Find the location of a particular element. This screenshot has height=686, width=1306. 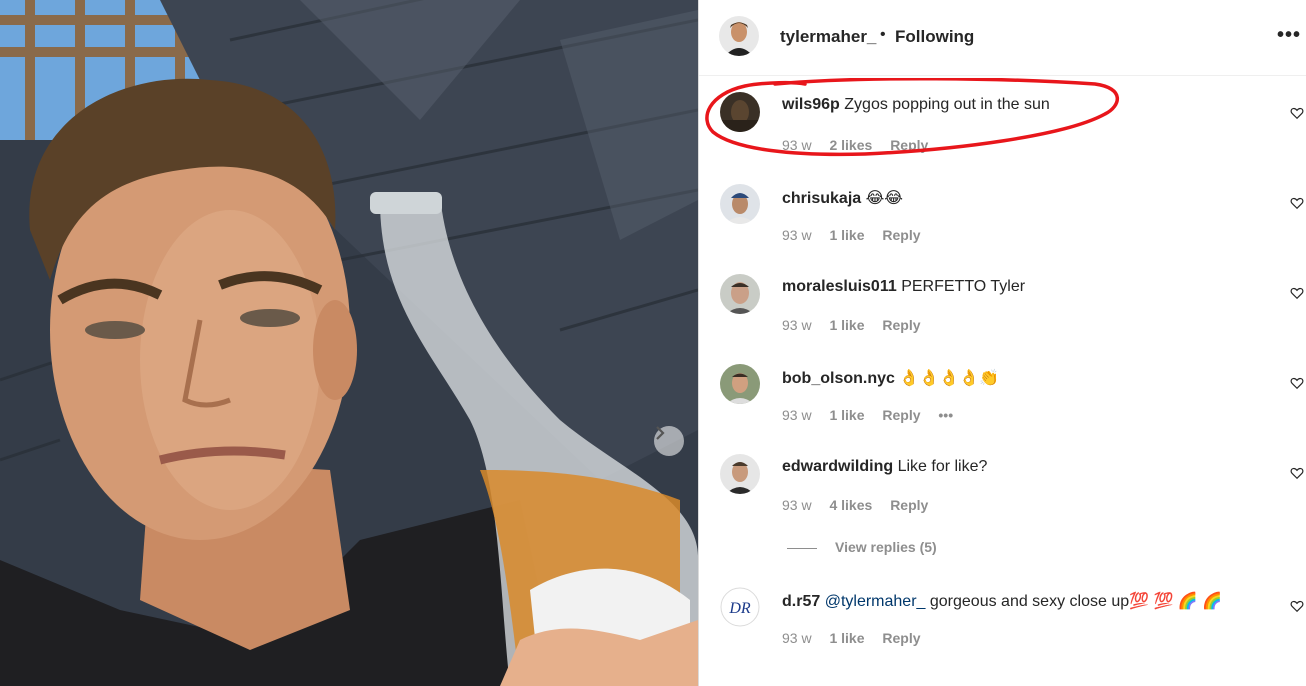

comment-body: Zygos popping out in the sun is located at coordinates (947, 104).